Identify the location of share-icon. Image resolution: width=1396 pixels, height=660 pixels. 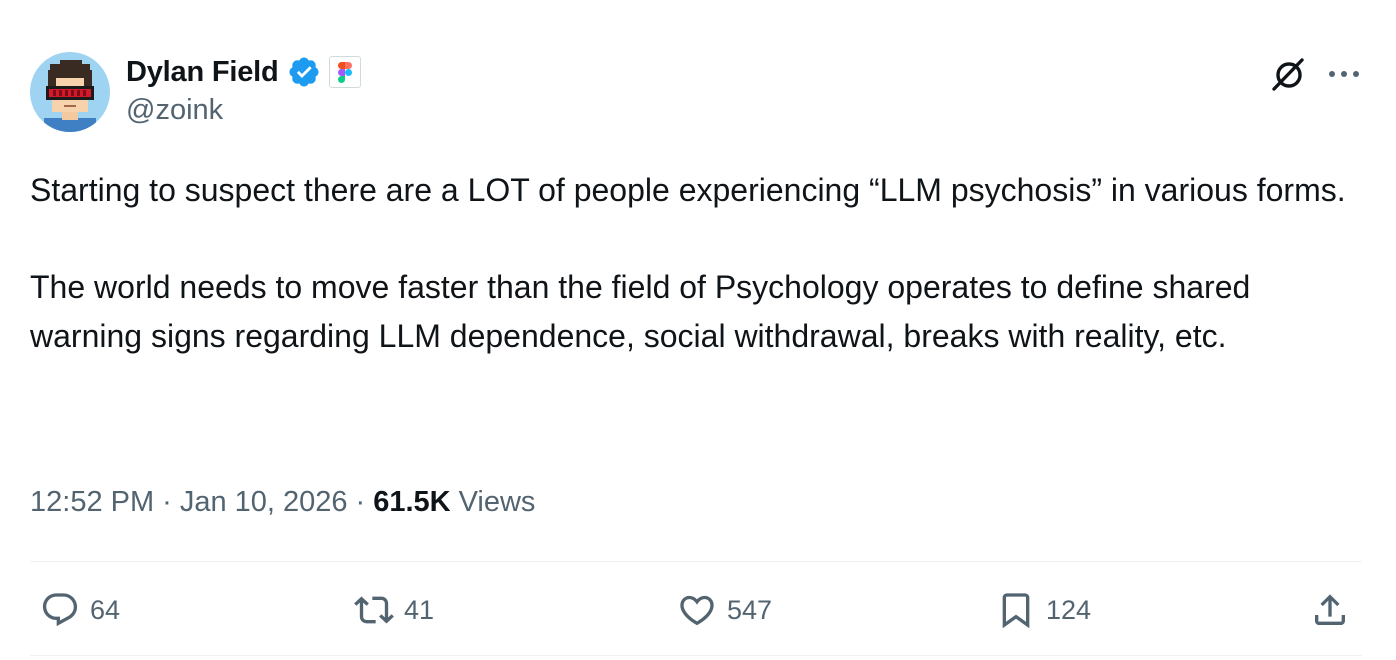
(1330, 610).